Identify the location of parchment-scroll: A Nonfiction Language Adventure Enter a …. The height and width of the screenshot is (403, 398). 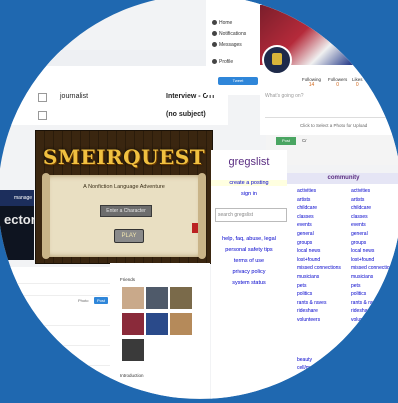
(124, 216).